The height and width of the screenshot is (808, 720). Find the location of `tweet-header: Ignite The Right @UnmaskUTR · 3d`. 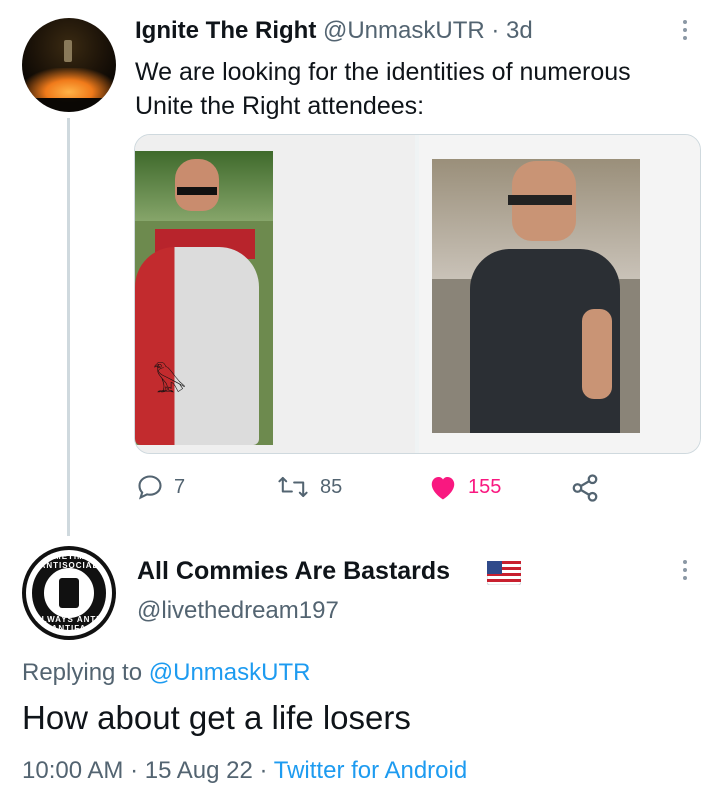

tweet-header: Ignite The Right @UnmaskUTR · 3d is located at coordinates (334, 31).